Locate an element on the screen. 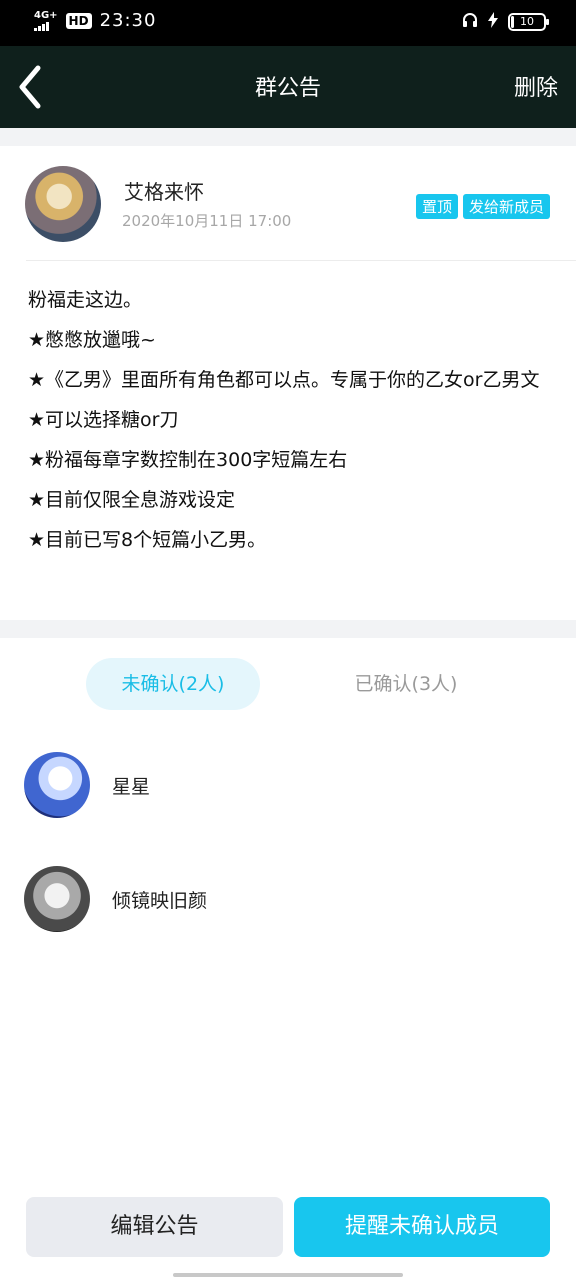  nav-bar: 群公告 删除 is located at coordinates (288, 87).